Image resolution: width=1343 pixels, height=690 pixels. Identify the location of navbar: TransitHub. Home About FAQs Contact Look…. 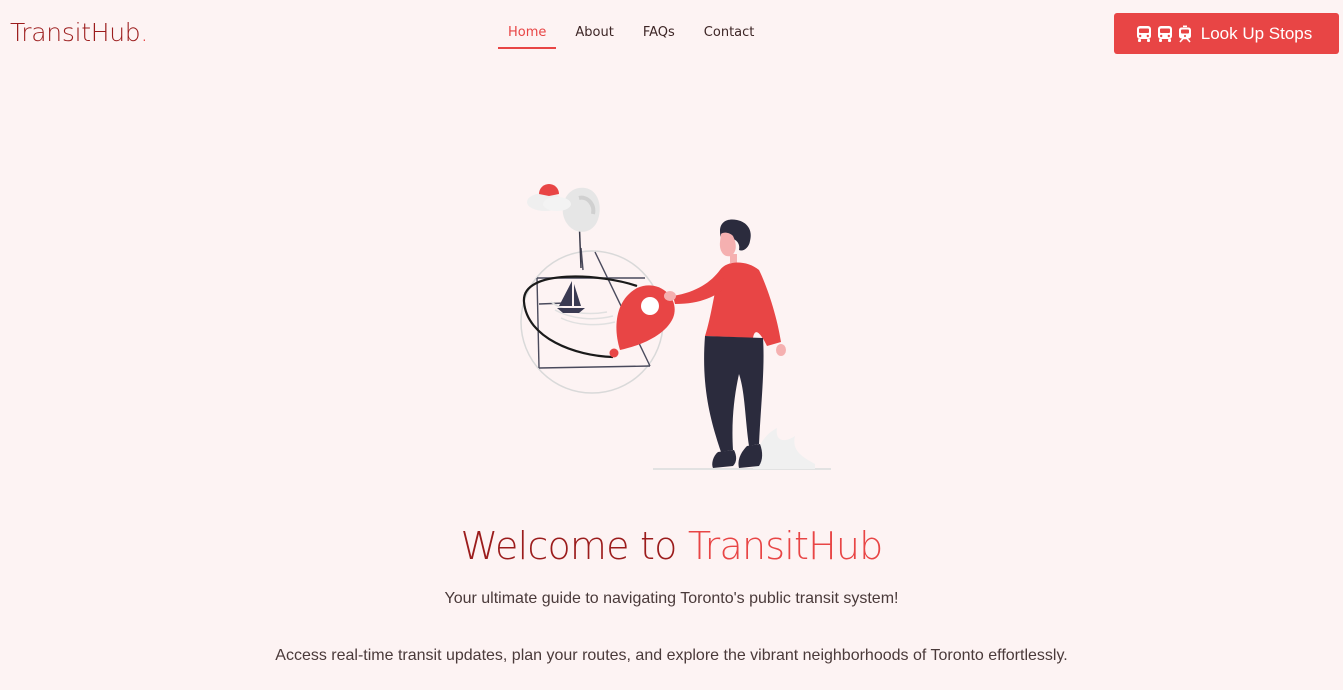
(671, 34).